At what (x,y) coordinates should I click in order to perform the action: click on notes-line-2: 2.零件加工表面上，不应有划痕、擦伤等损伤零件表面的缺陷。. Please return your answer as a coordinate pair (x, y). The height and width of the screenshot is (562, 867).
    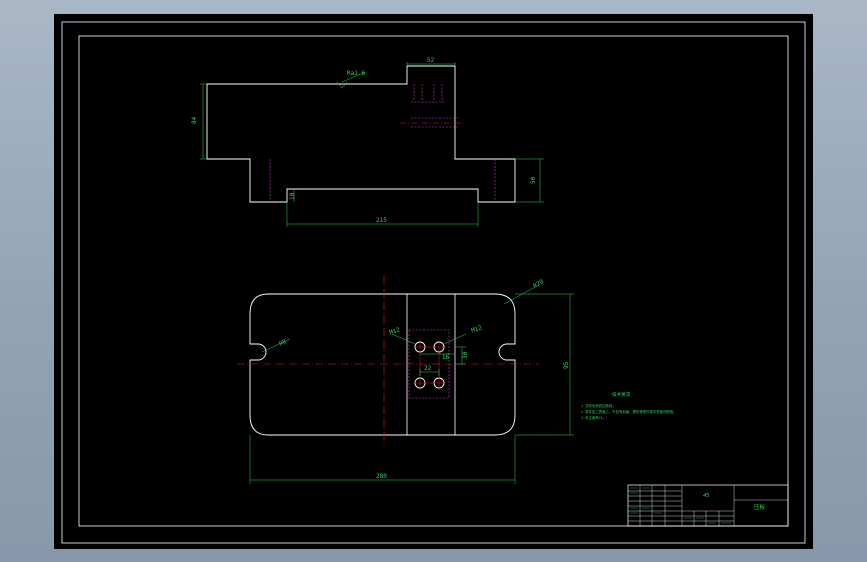
    Looking at the image, I should click on (629, 411).